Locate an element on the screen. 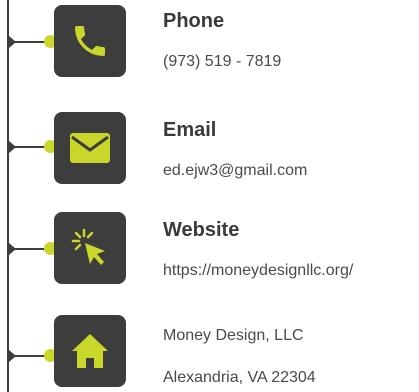 Image resolution: width=419 pixels, height=392 pixels. contact-email-address: ed.ejw3@gmail.com is located at coordinates (235, 171).